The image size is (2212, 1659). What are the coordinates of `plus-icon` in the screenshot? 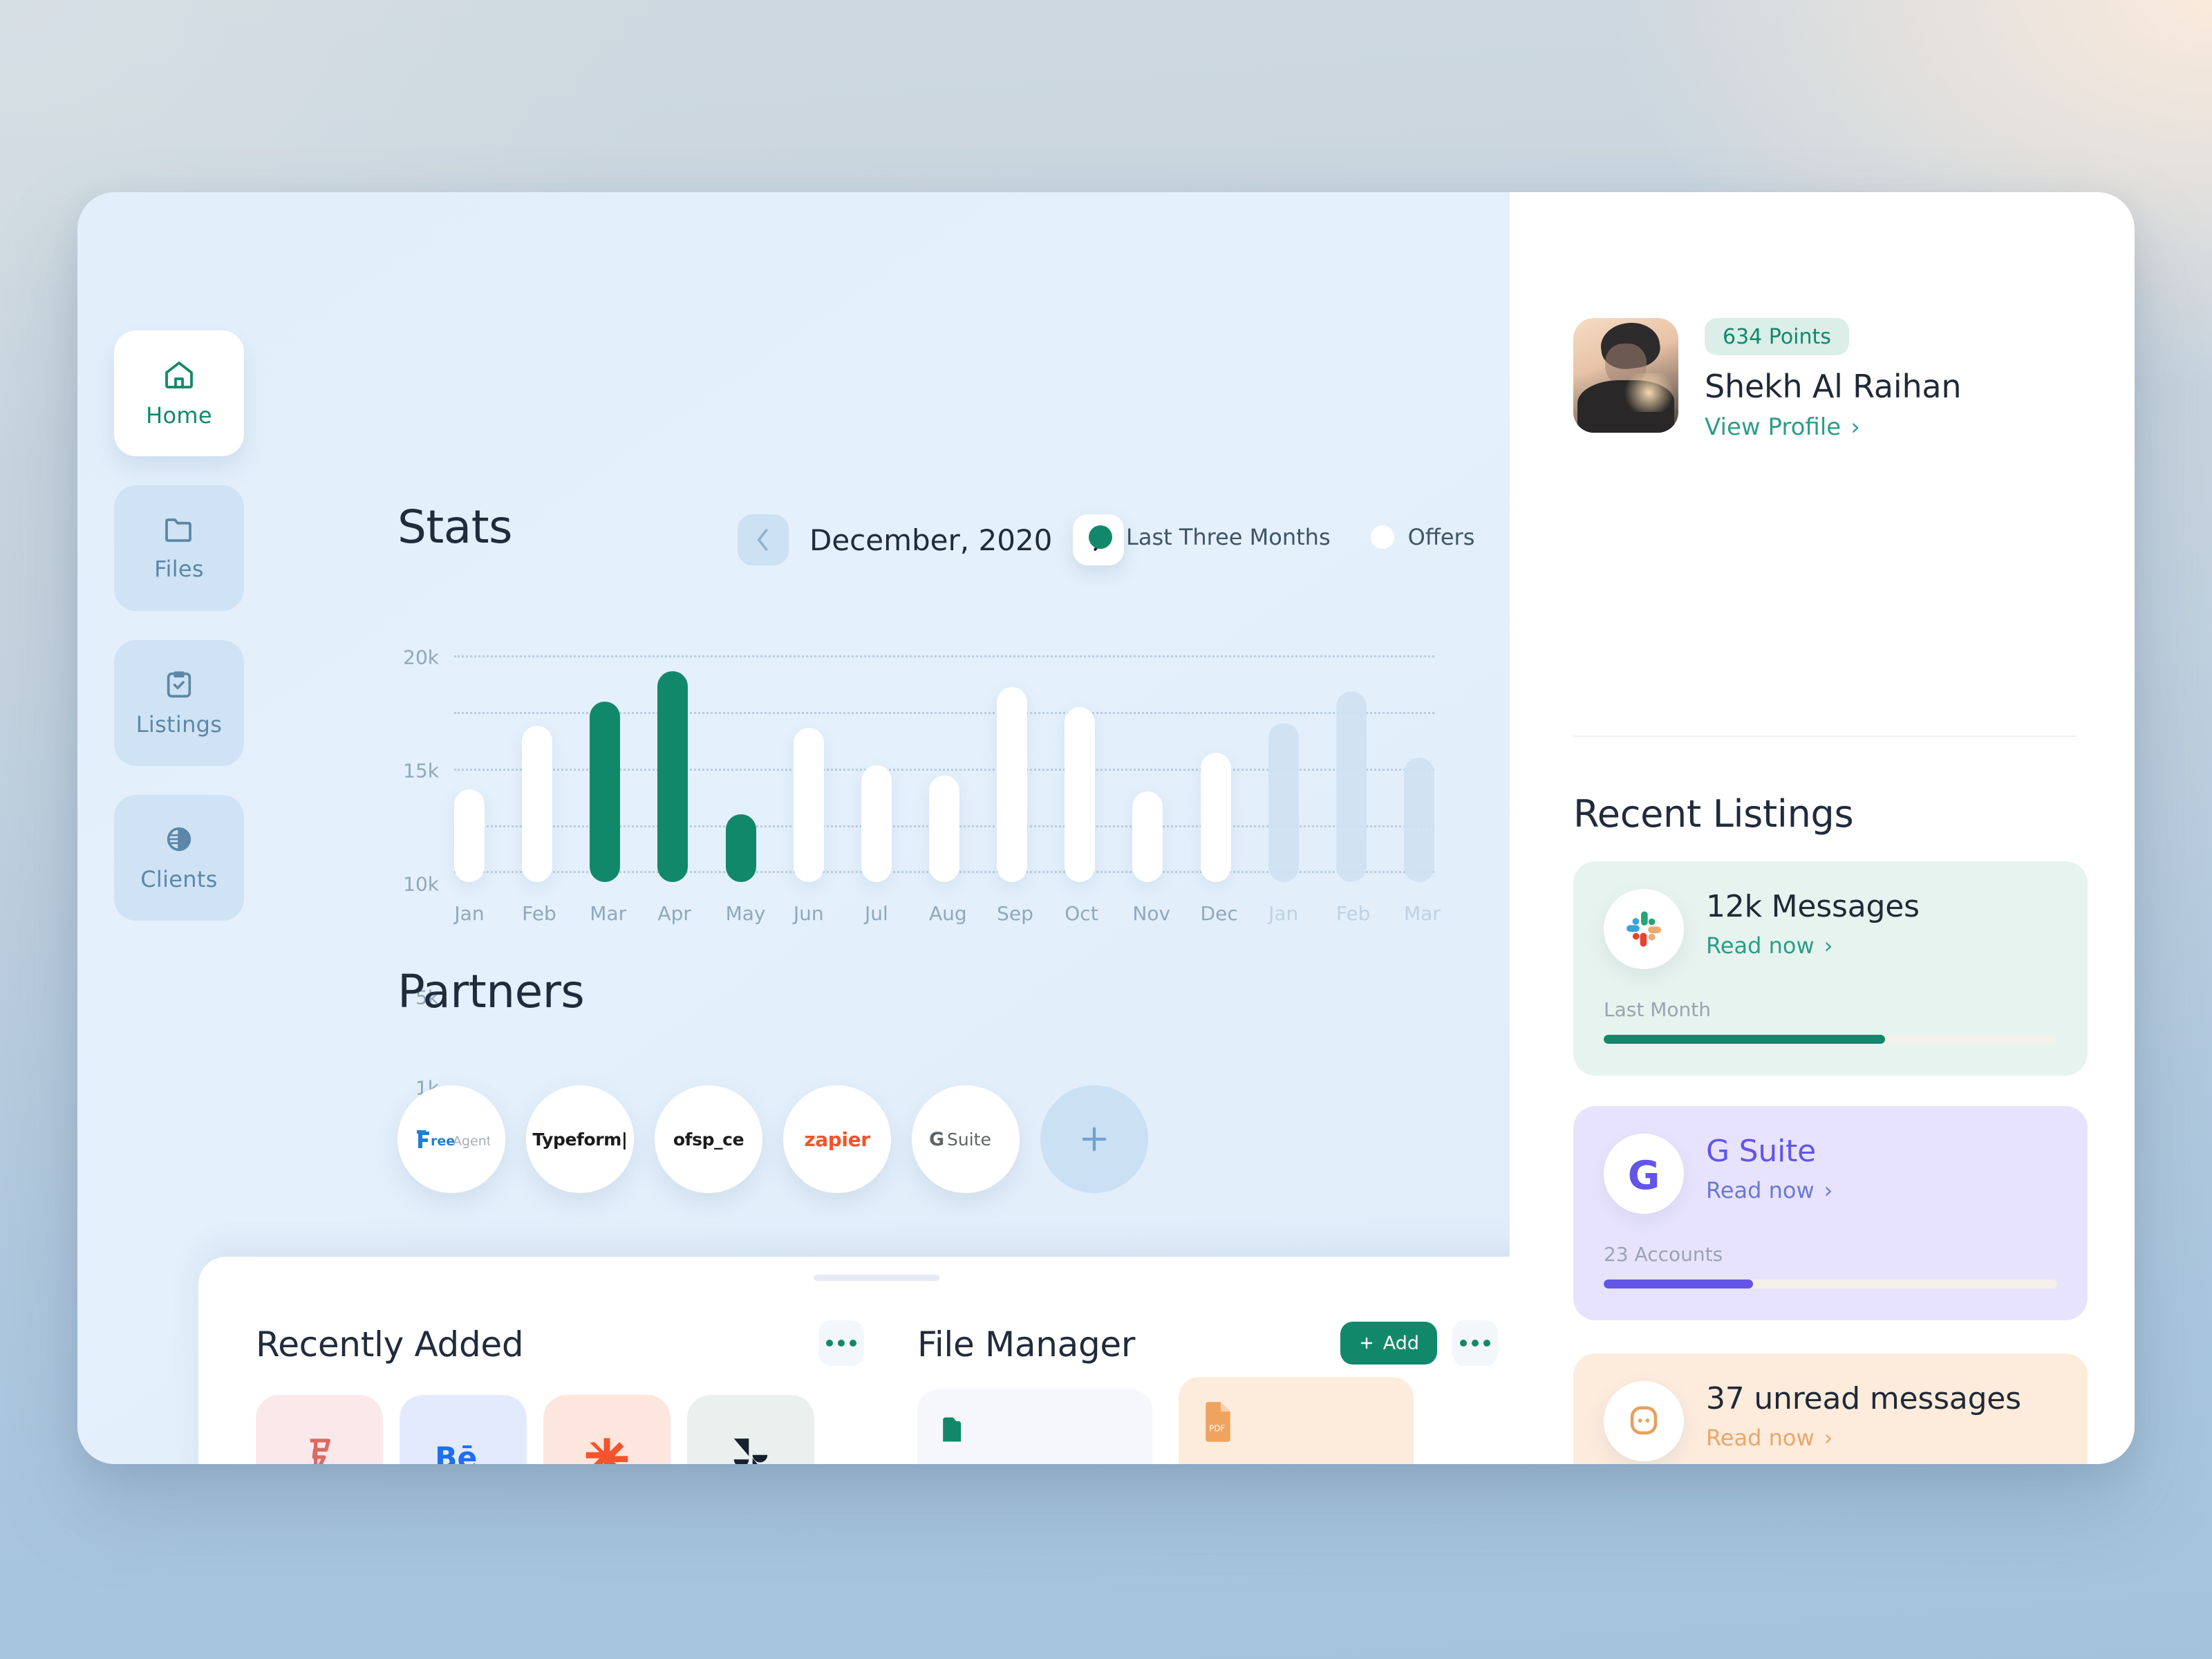 It's located at (1094, 1139).